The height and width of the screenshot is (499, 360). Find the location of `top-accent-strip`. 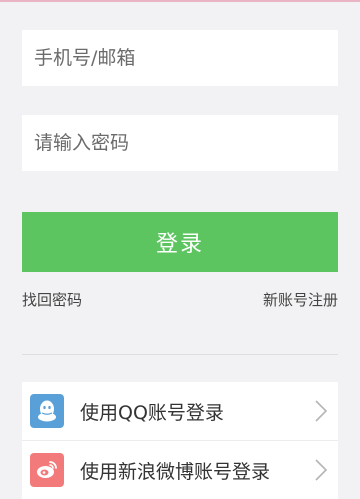

top-accent-strip is located at coordinates (180, 1).